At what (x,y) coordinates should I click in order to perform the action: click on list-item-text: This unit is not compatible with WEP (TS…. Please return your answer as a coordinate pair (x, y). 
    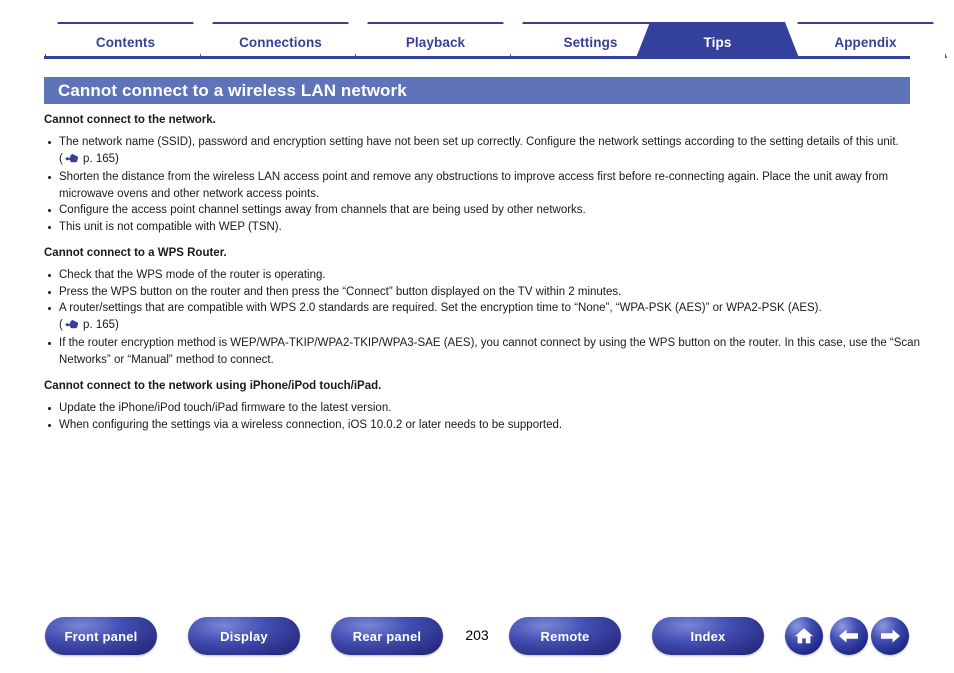
    Looking at the image, I should click on (170, 226).